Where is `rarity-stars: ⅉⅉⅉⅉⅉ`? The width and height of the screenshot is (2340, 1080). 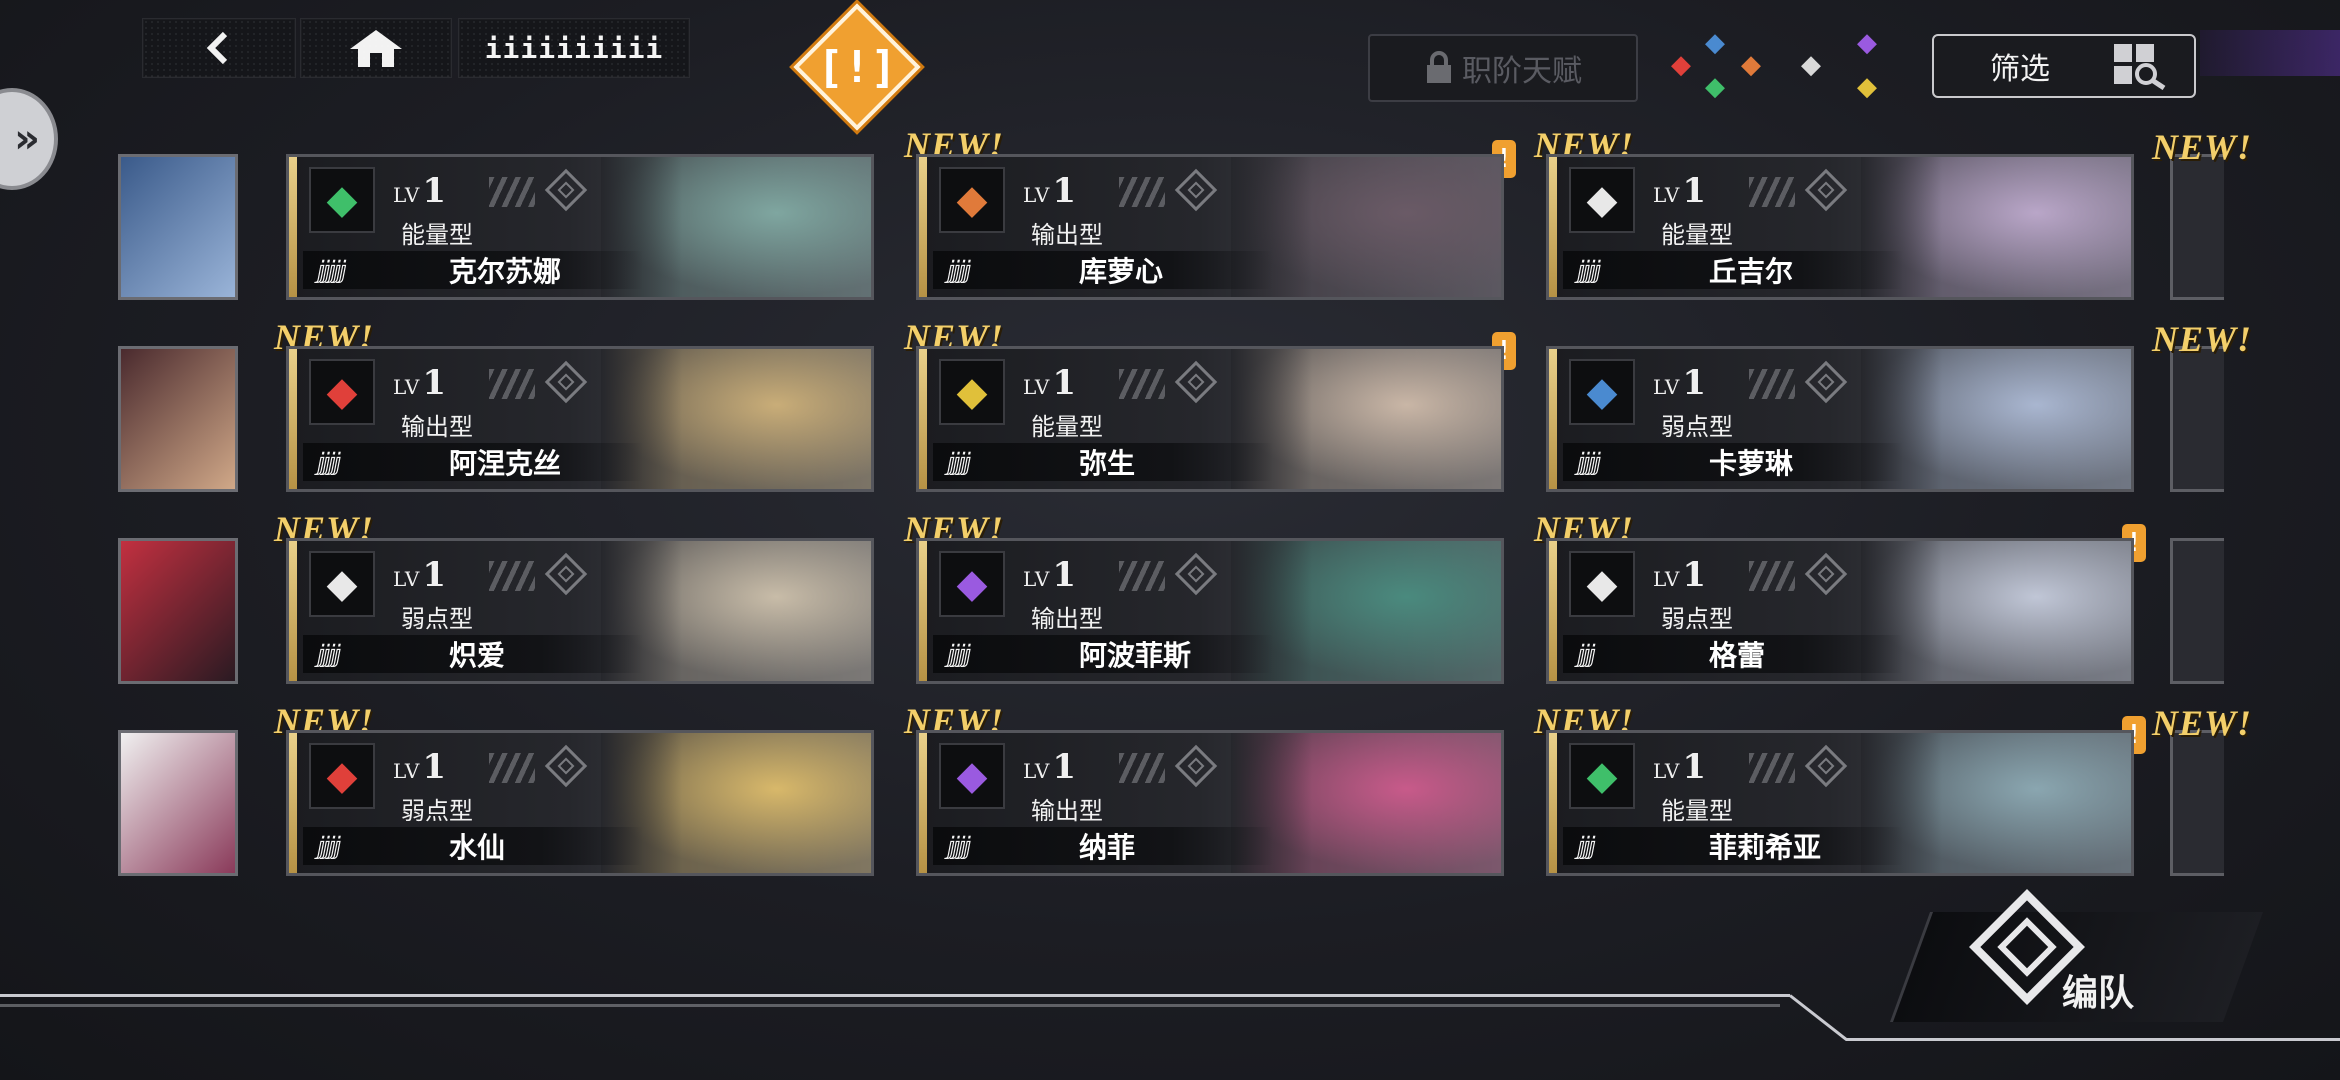 rarity-stars: ⅉⅉⅉⅉⅉ is located at coordinates (332, 270).